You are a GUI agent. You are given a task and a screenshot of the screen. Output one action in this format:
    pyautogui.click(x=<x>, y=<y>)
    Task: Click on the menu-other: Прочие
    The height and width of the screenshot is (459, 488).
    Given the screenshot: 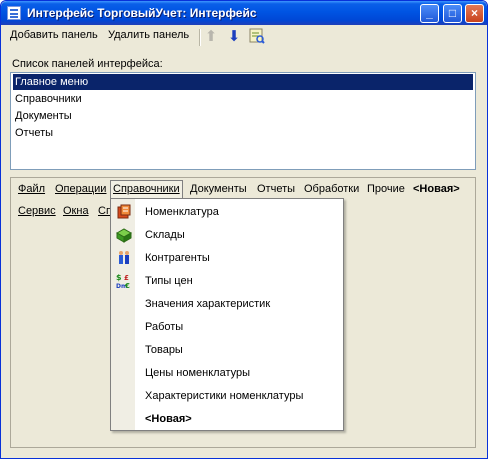 What is the action you would take?
    pyautogui.click(x=386, y=189)
    